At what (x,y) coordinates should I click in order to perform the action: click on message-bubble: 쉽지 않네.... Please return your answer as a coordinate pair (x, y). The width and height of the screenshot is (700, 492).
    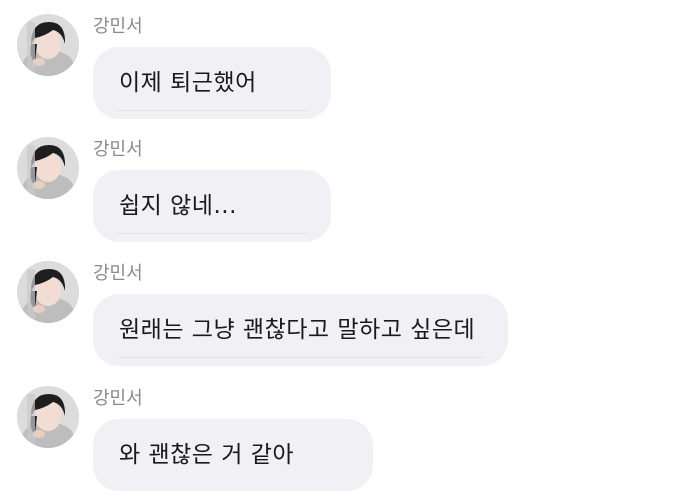
    Looking at the image, I should click on (212, 206).